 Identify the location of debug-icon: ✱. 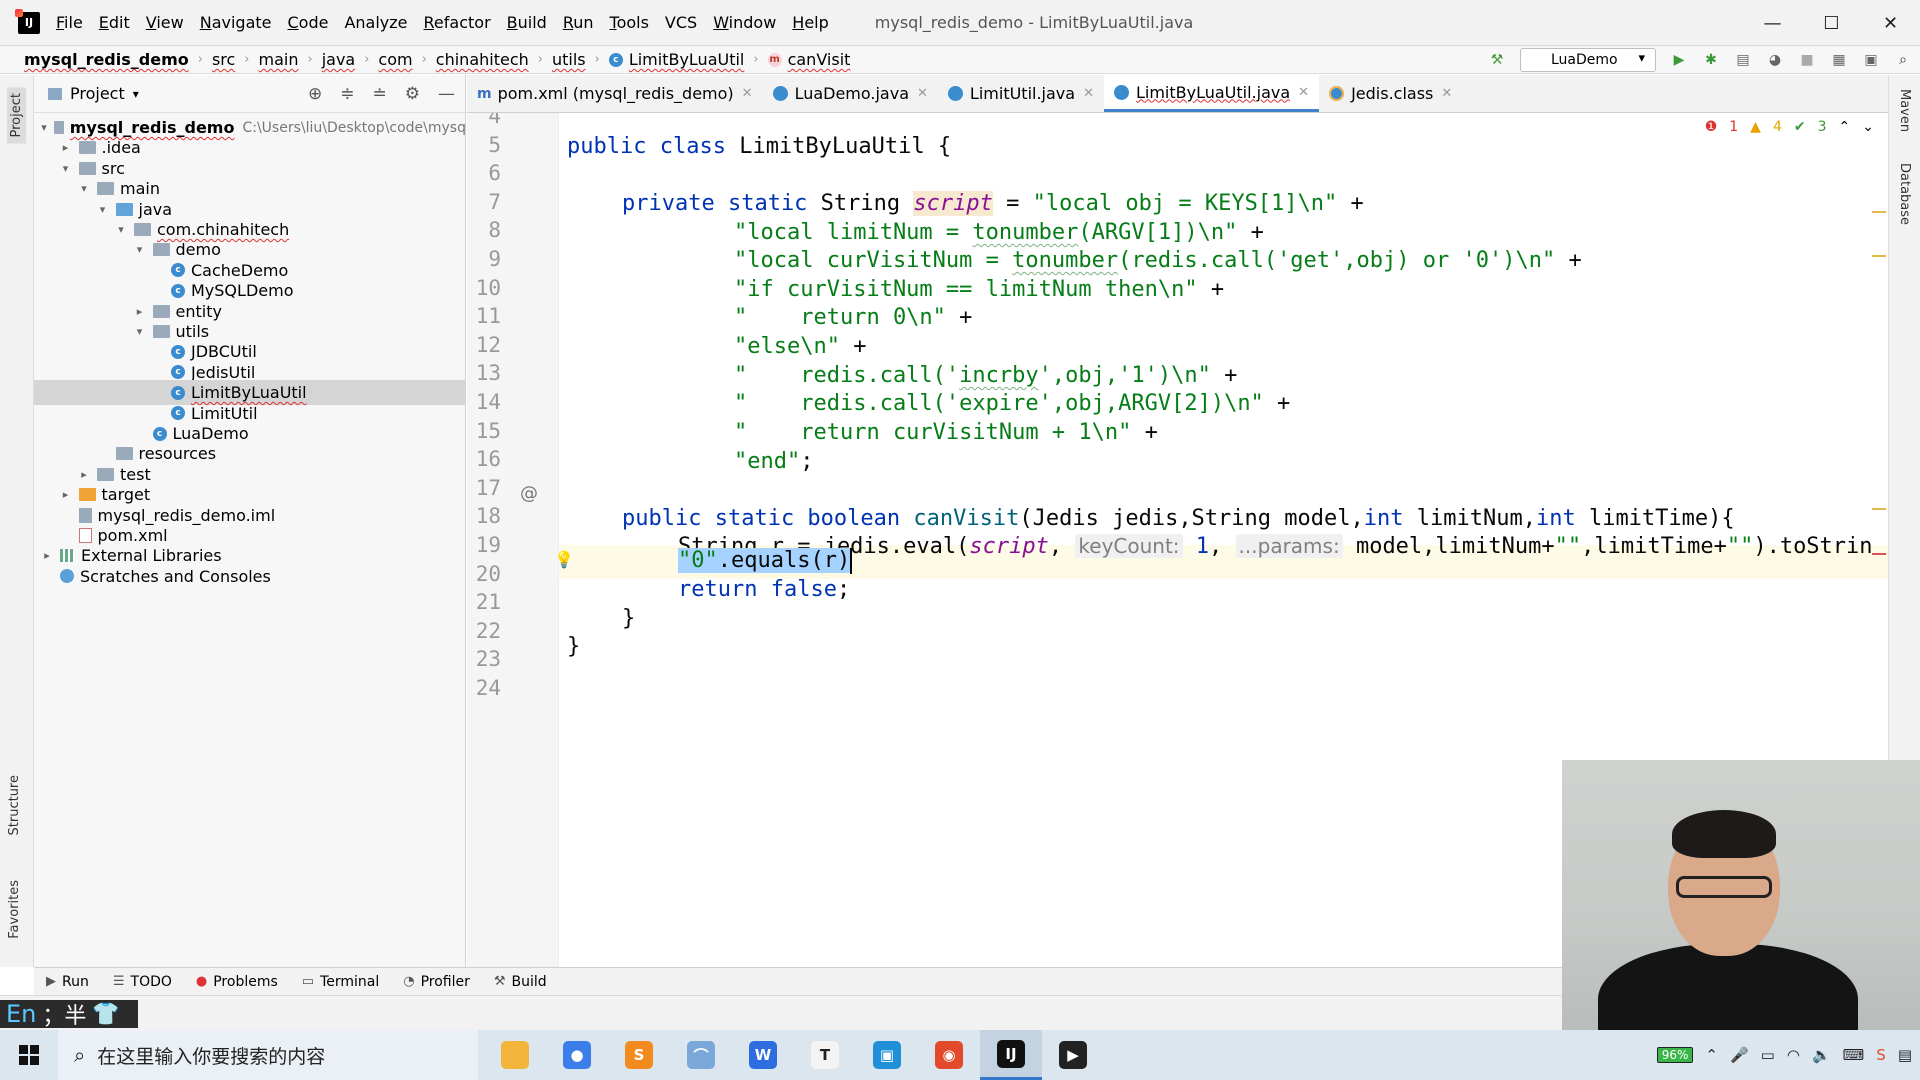
(1711, 60).